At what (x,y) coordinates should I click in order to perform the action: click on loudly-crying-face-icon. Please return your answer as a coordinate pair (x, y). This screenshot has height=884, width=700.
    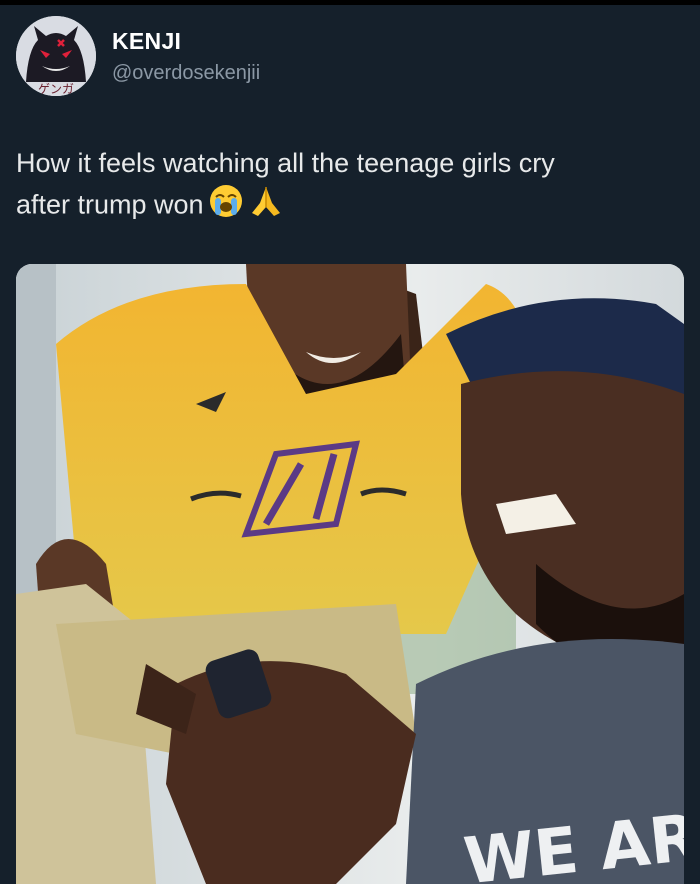
    Looking at the image, I should click on (226, 206).